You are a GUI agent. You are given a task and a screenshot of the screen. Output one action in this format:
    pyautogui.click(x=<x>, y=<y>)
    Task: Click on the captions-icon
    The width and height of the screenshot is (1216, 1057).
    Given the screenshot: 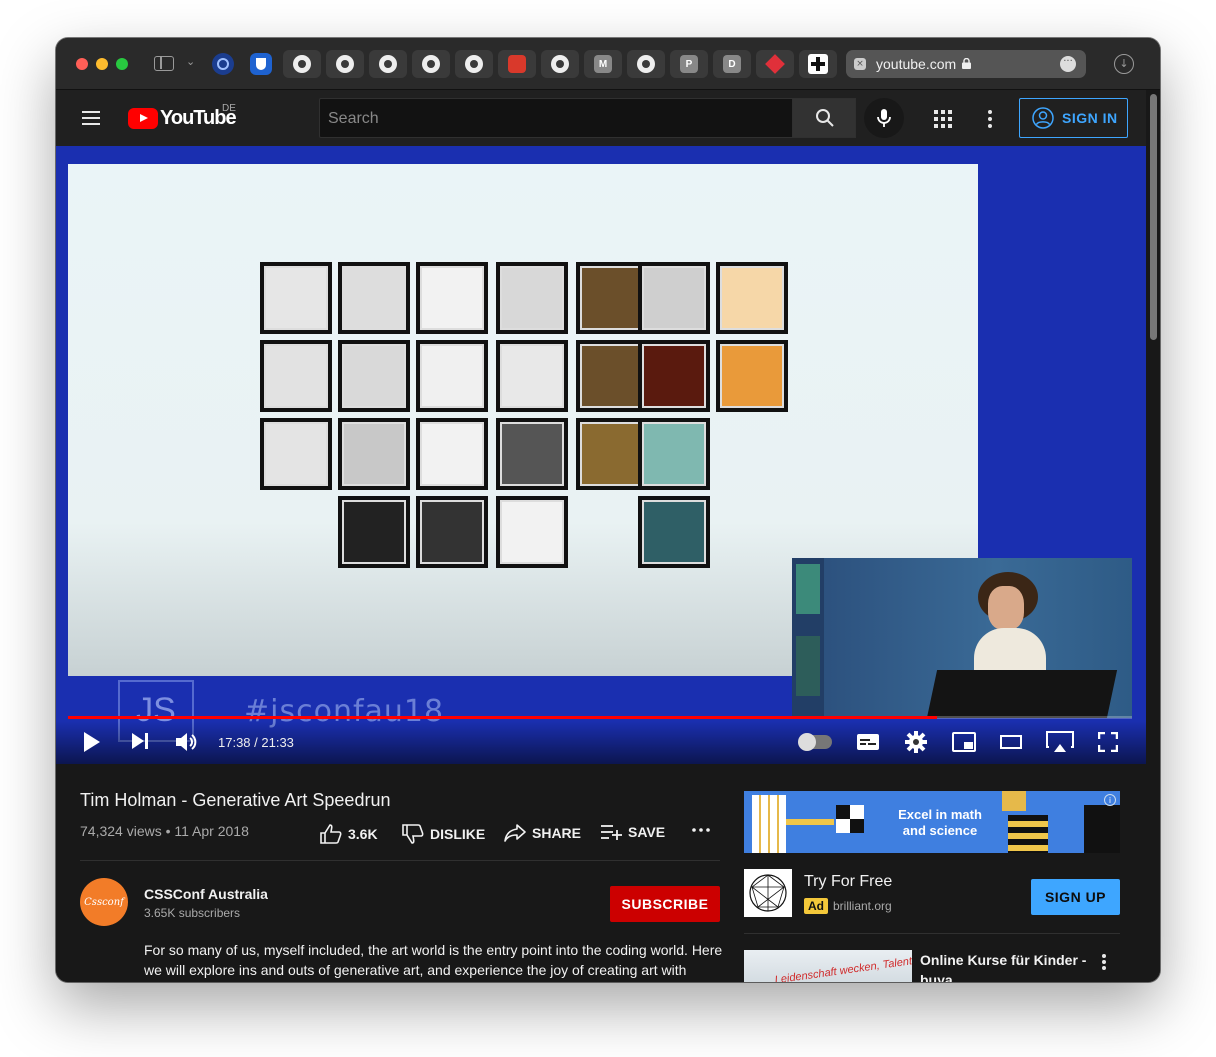 What is the action you would take?
    pyautogui.click(x=868, y=742)
    